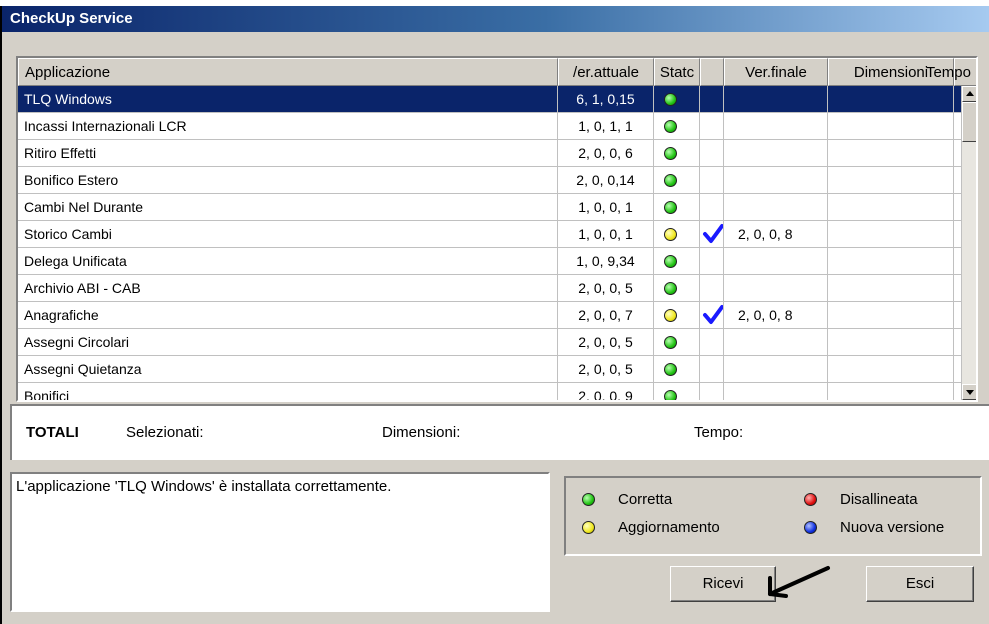 This screenshot has height=624, width=989. I want to click on table-row: Bonifici 2, 0, 0, 9, so click(490, 391).